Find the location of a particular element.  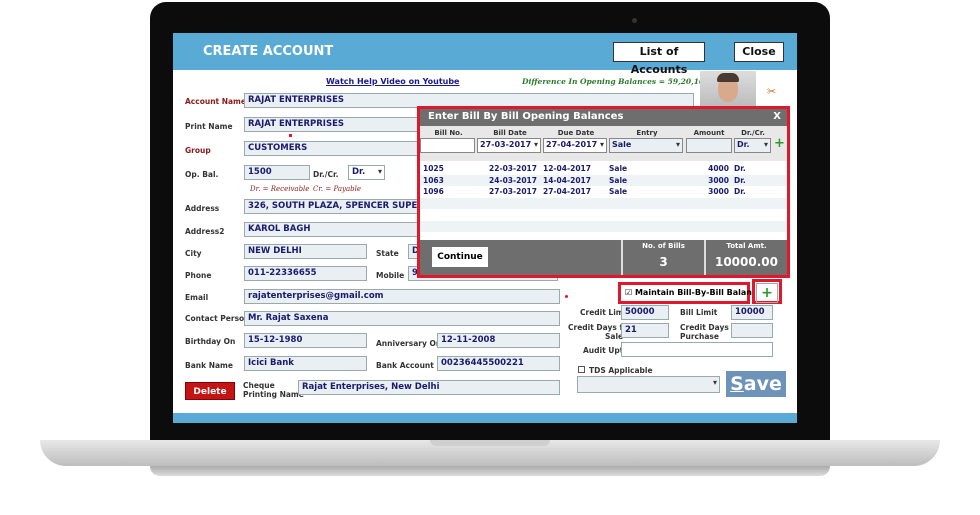

cell-bill-no: 1025 is located at coordinates (433, 168).